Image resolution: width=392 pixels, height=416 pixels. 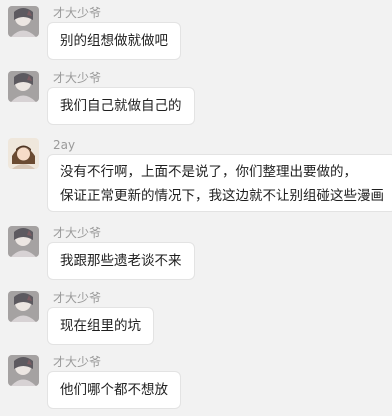 I want to click on message-text-line: 没有不行啊，上面不是说了，你们整理出要做的，, so click(x=208, y=172).